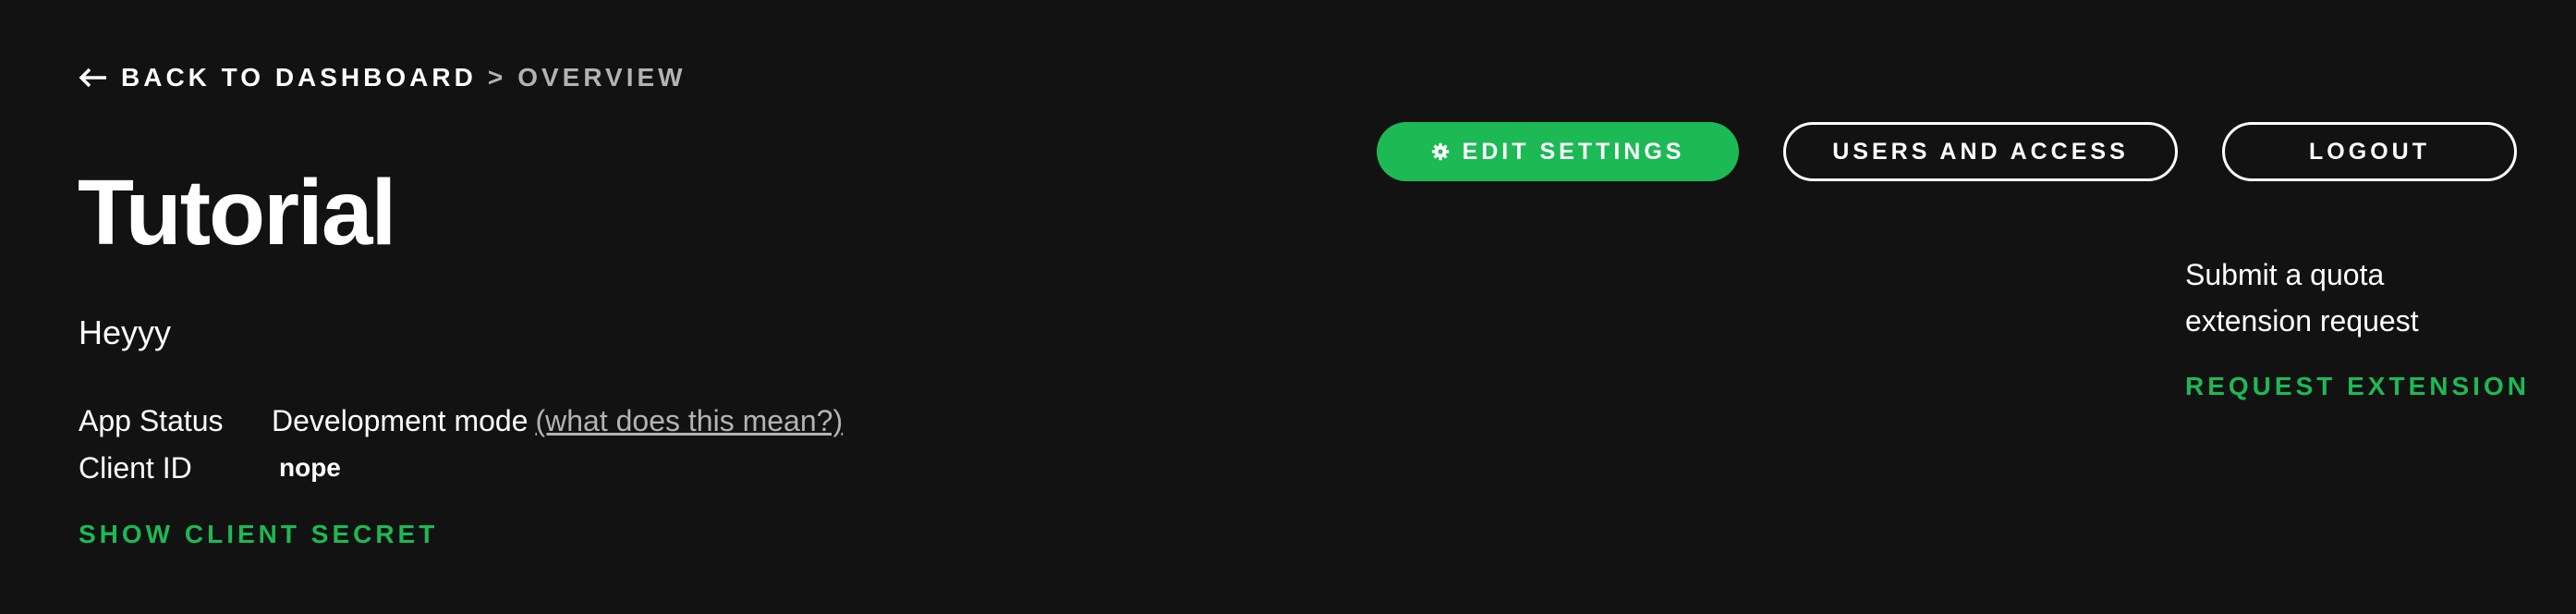  I want to click on edit-settings-button: EDIT SETTINGS, so click(1558, 151).